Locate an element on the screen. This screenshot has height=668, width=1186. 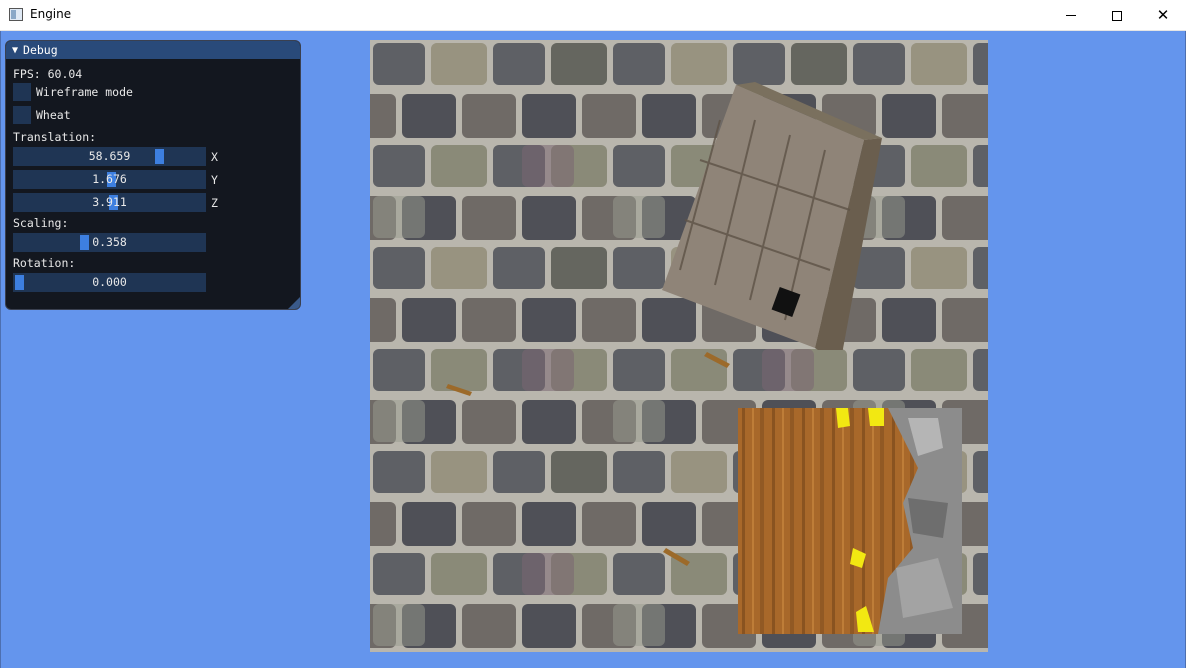
translation-x-axis-label: X is located at coordinates (214, 157).